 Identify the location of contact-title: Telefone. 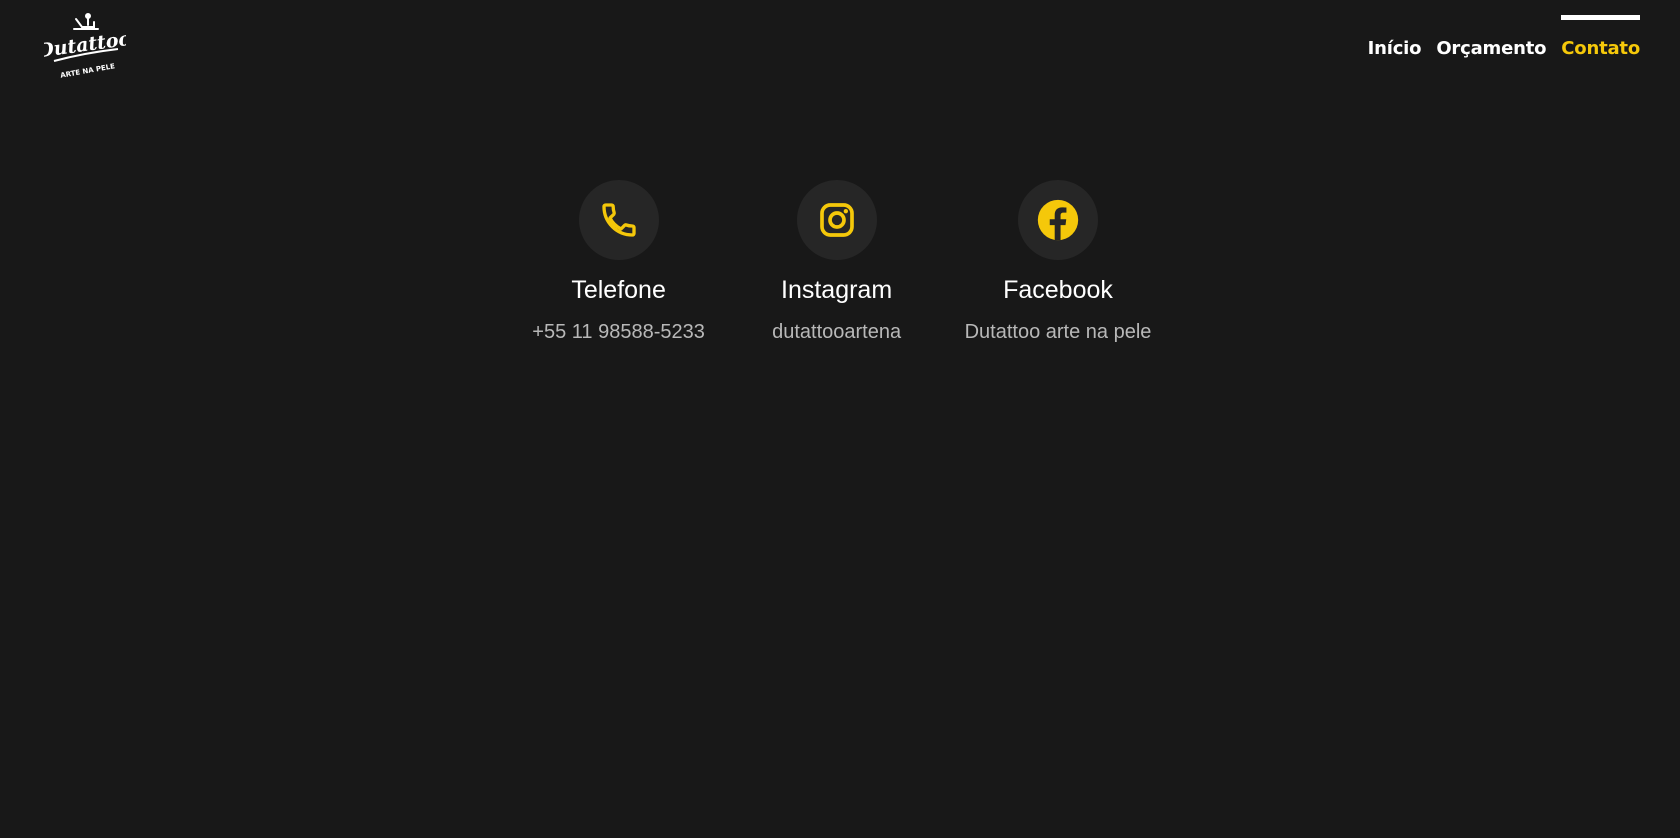
(618, 290).